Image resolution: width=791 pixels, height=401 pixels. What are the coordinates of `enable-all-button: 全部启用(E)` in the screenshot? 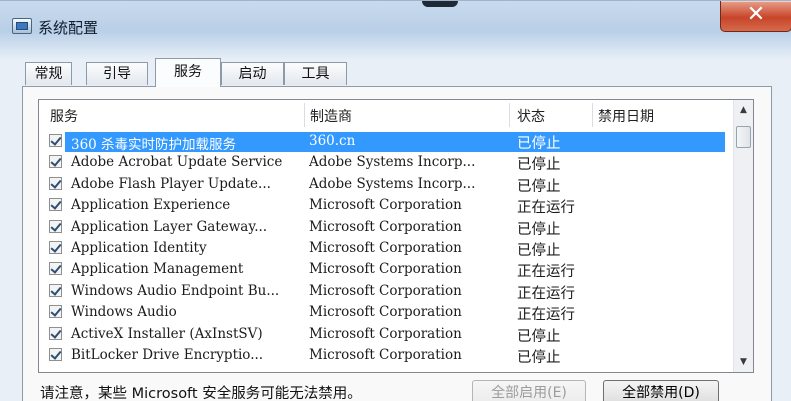 It's located at (529, 390).